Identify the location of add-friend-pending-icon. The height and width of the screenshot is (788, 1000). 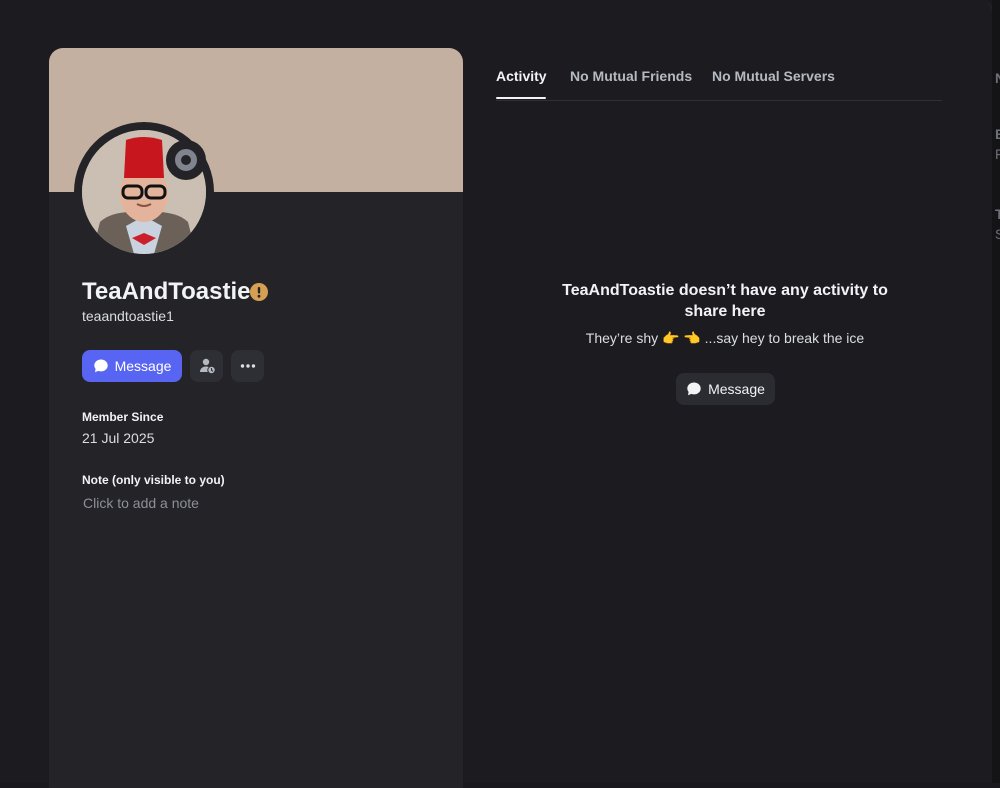
(207, 366).